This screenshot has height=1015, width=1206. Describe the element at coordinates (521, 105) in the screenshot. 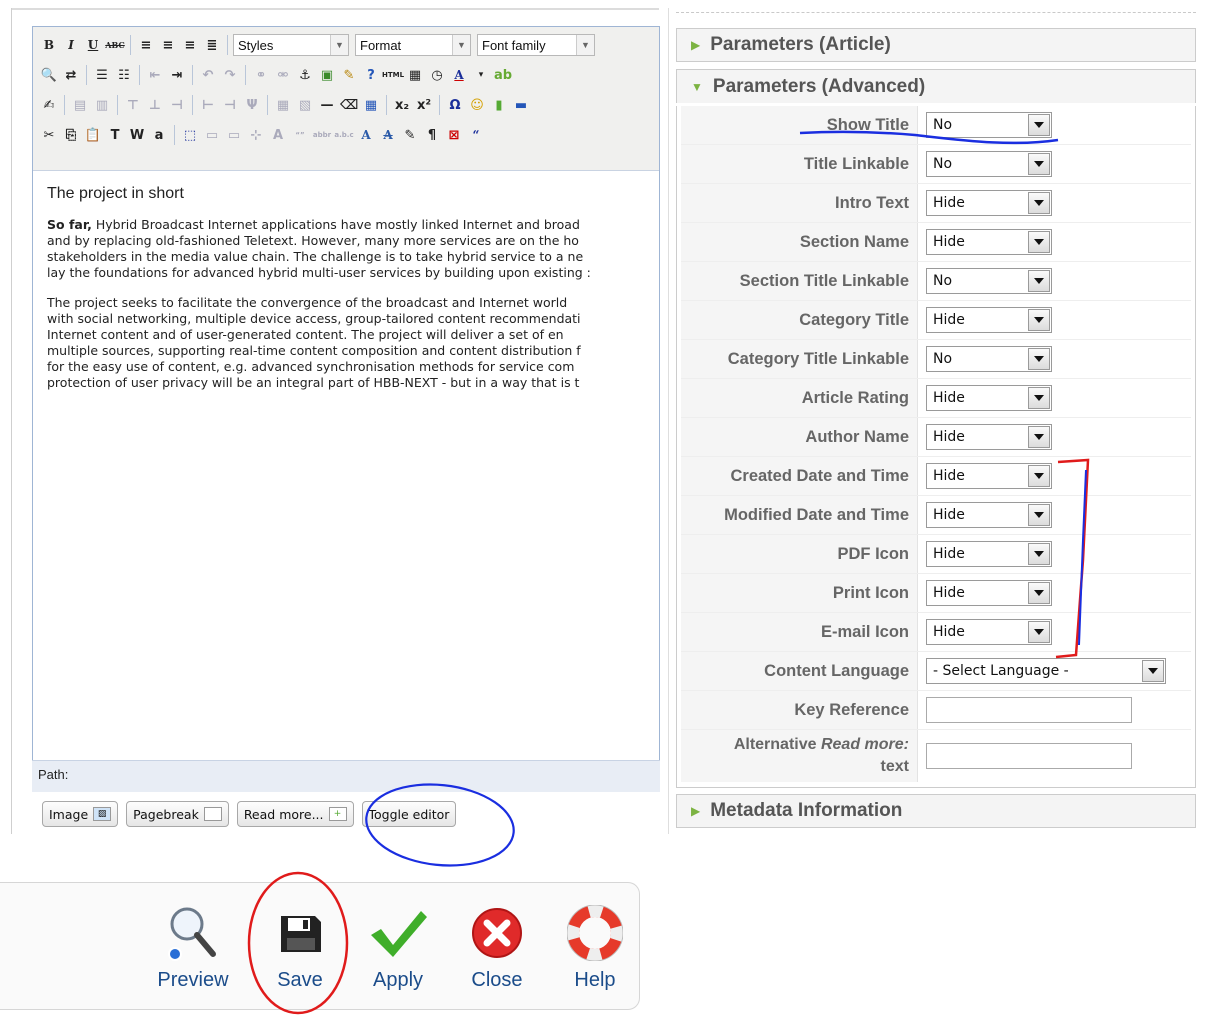

I see `horizontal-line-icon: ▬` at that location.